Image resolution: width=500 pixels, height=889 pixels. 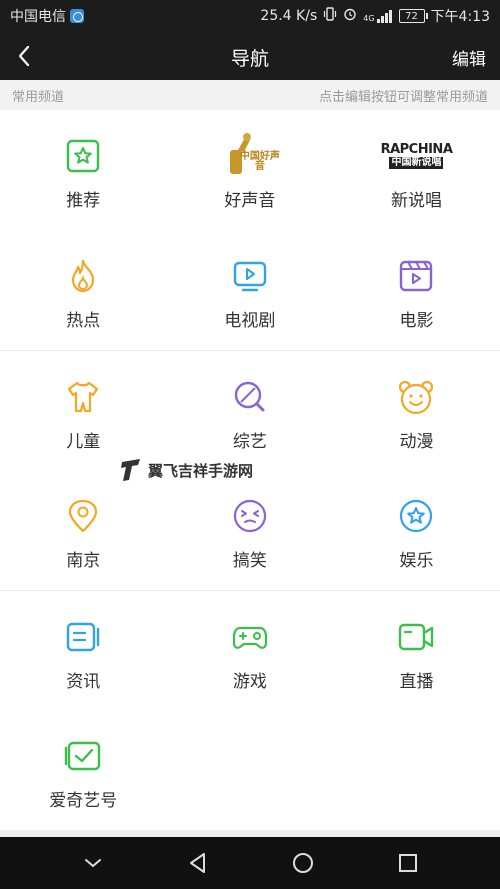 I want to click on signal-icon: 4G, so click(x=377, y=16).